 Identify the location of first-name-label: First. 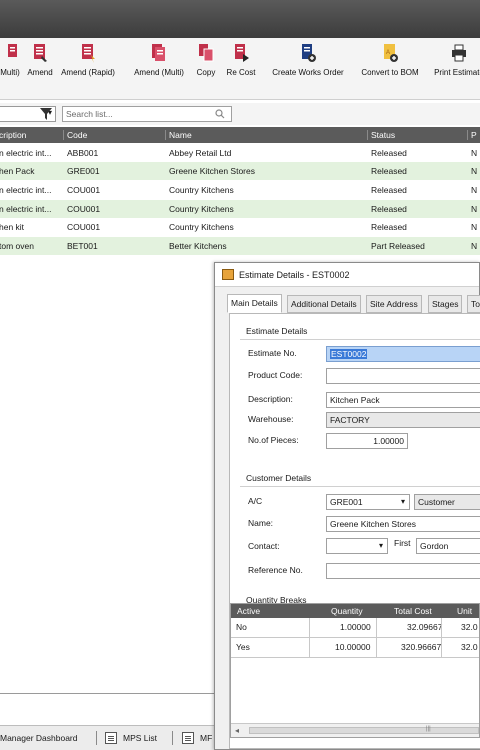
(402, 543).